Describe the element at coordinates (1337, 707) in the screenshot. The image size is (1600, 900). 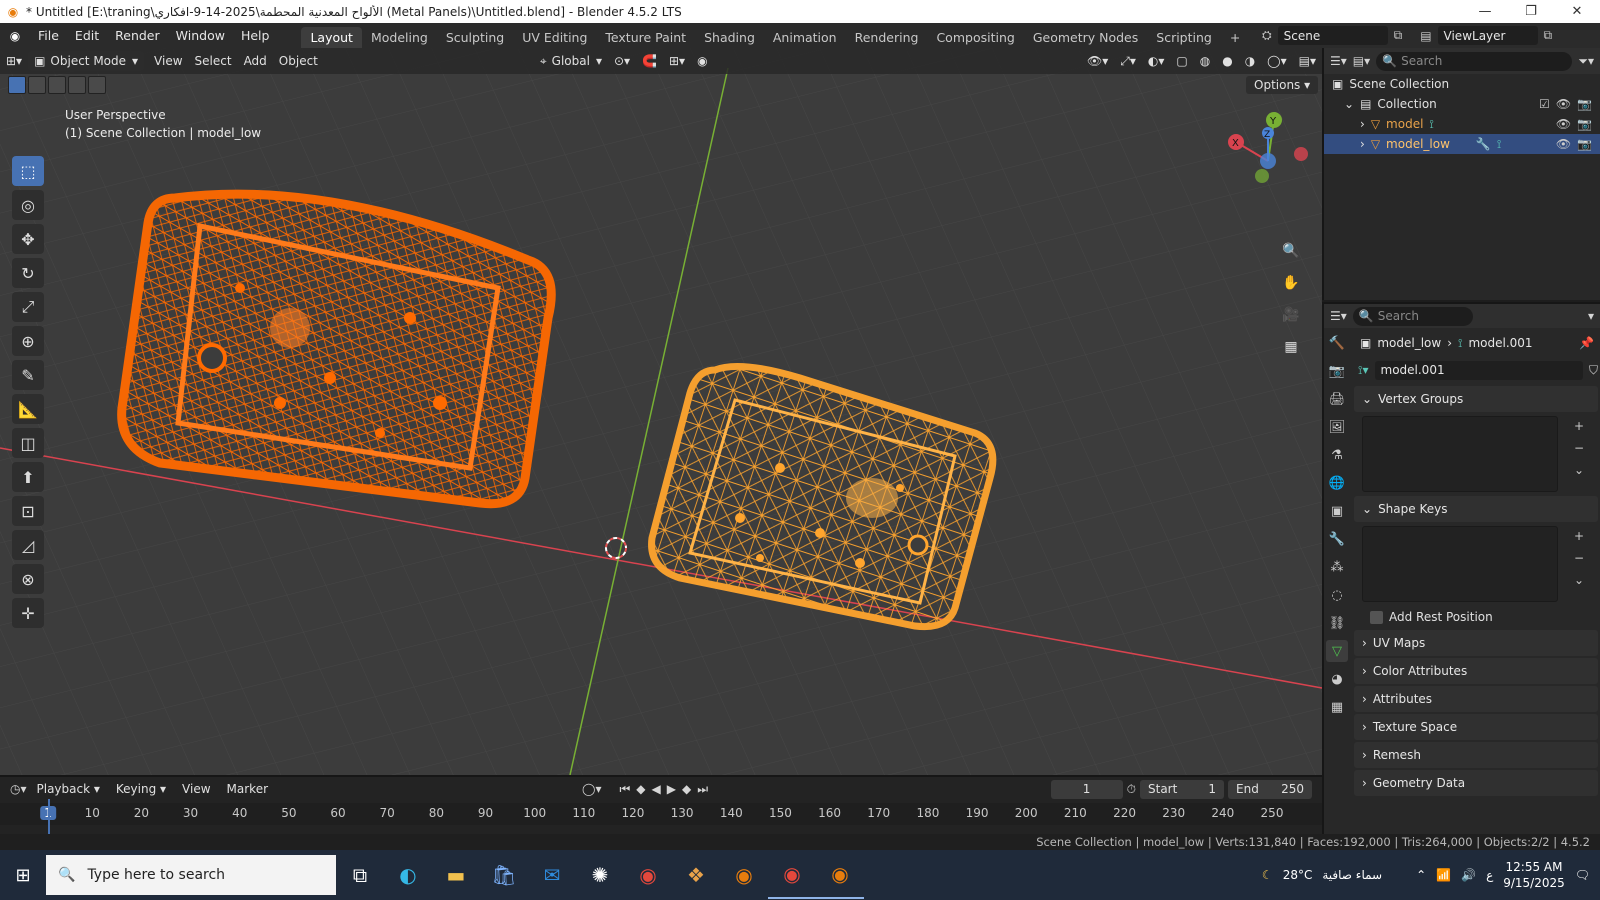
I see `texture-tab-icon: ▦` at that location.